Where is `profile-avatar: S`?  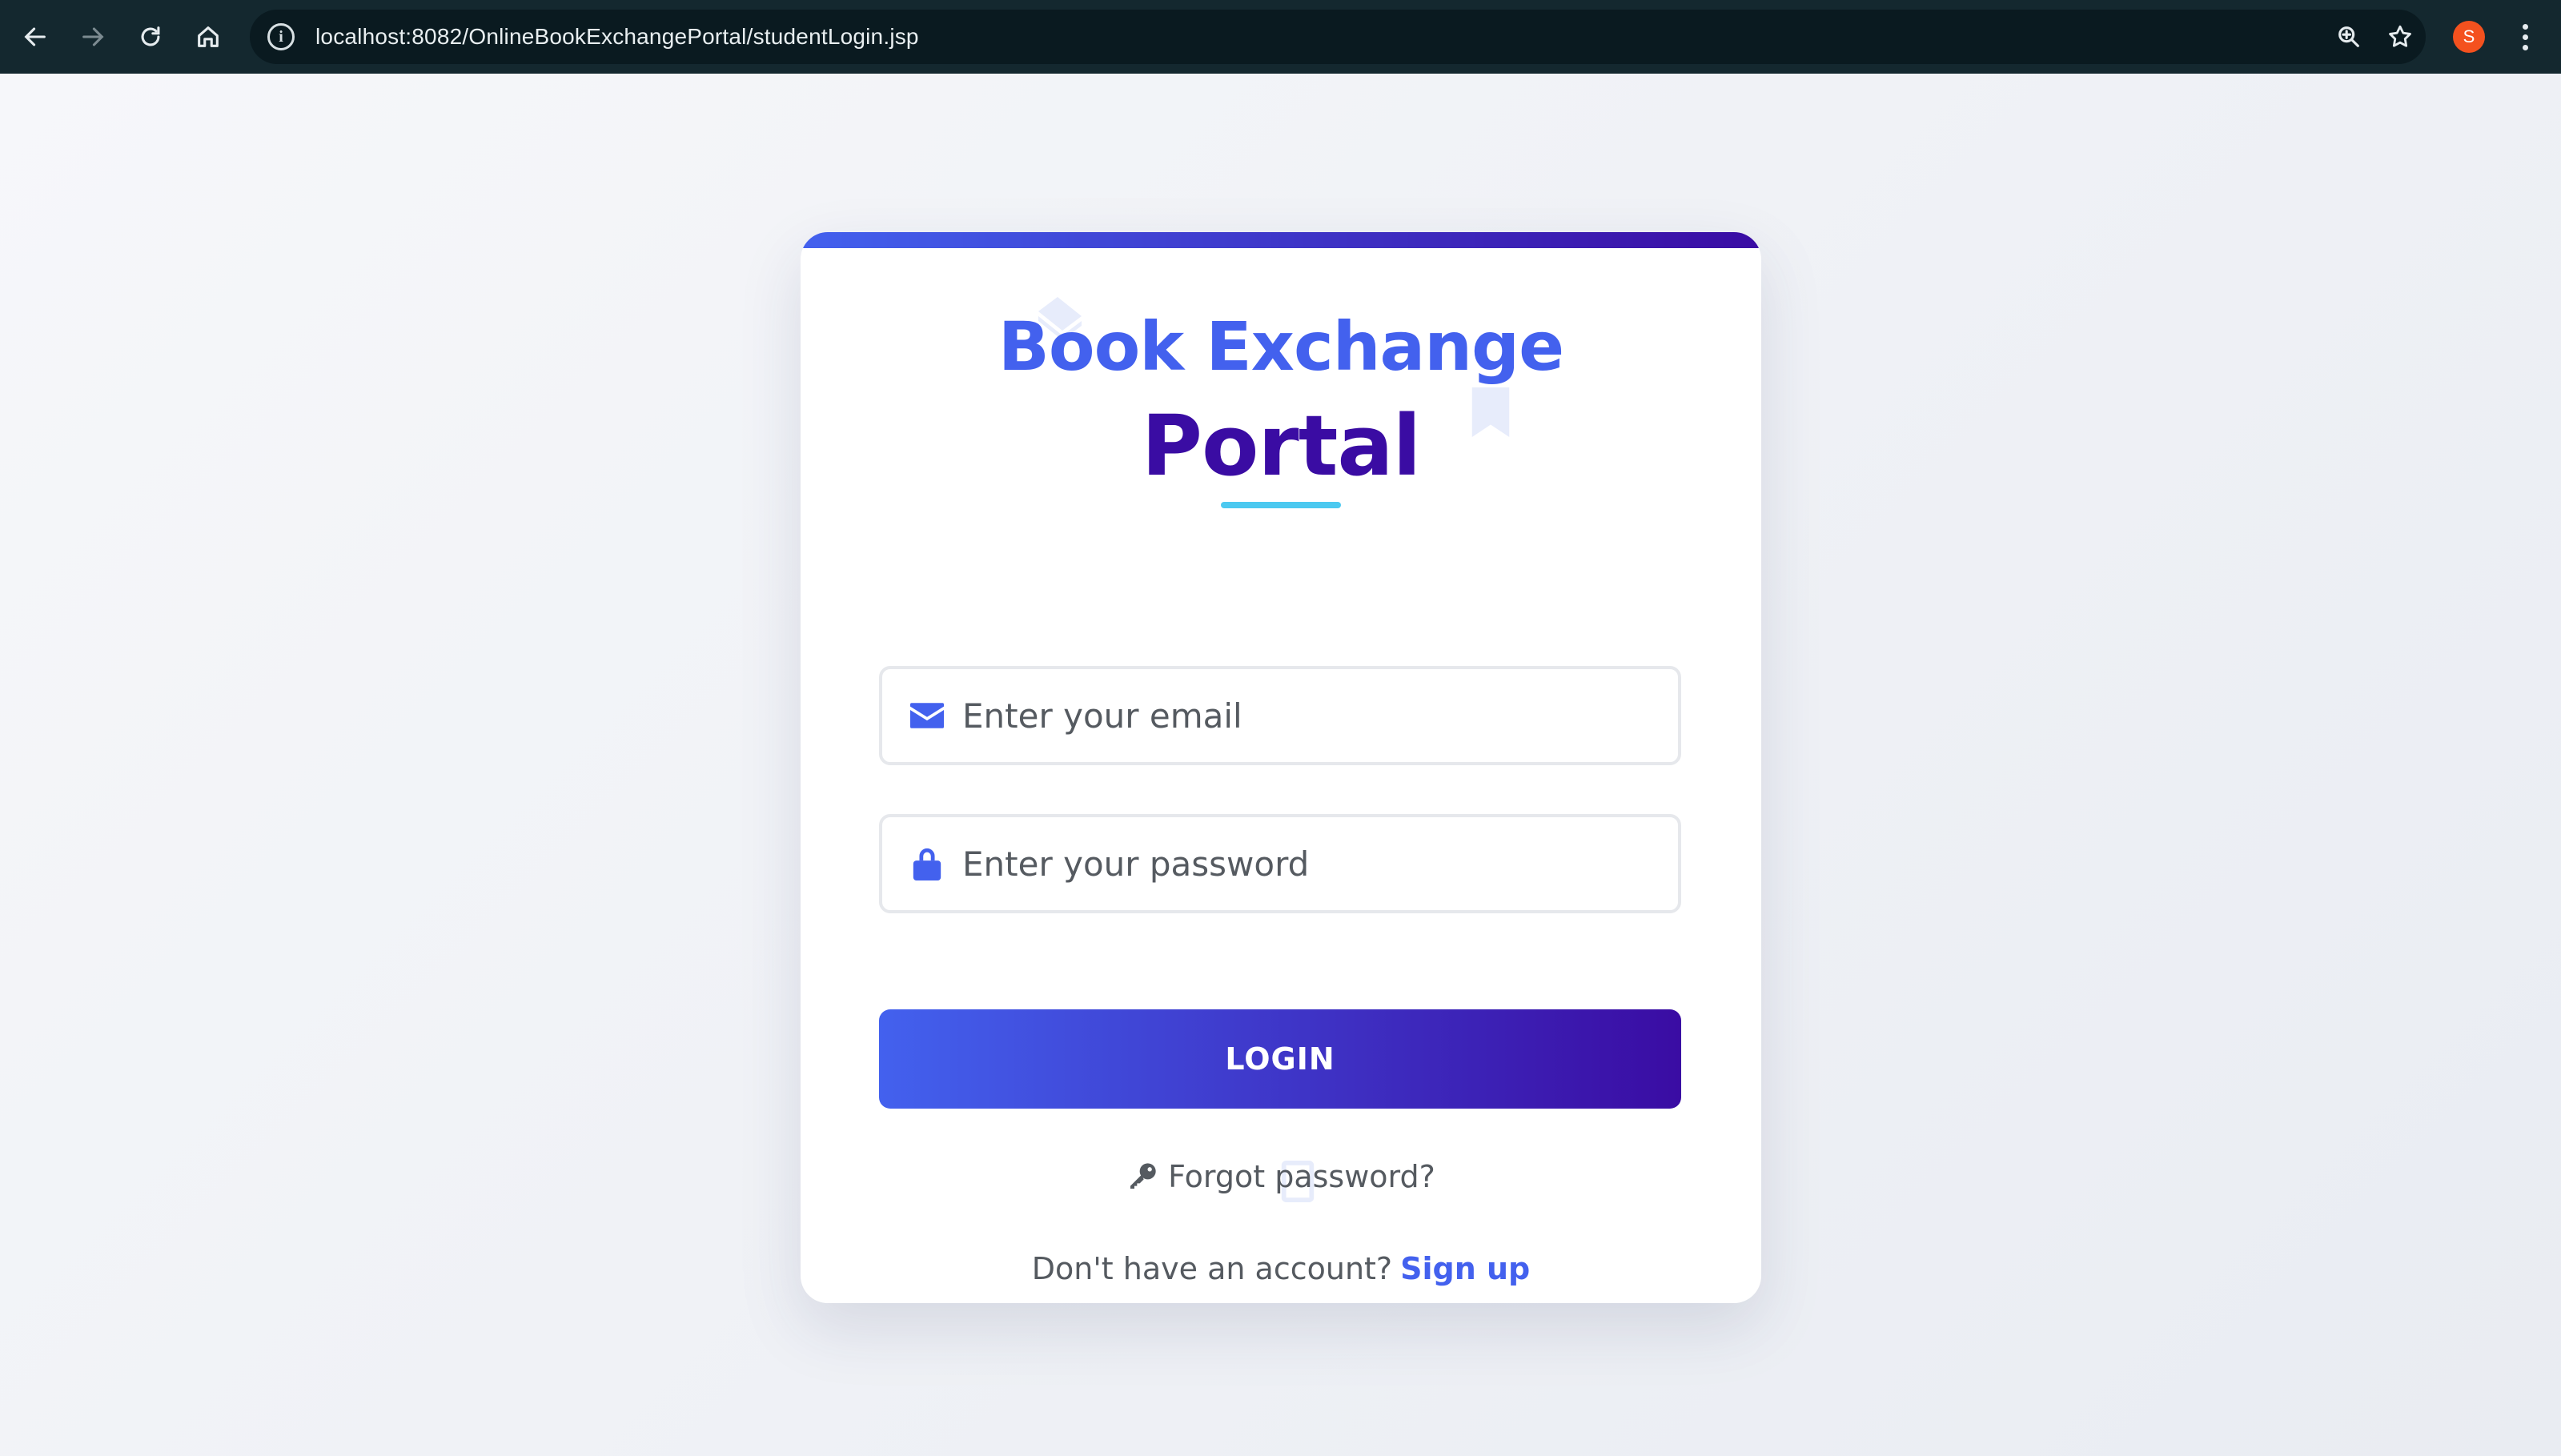 profile-avatar: S is located at coordinates (2469, 37).